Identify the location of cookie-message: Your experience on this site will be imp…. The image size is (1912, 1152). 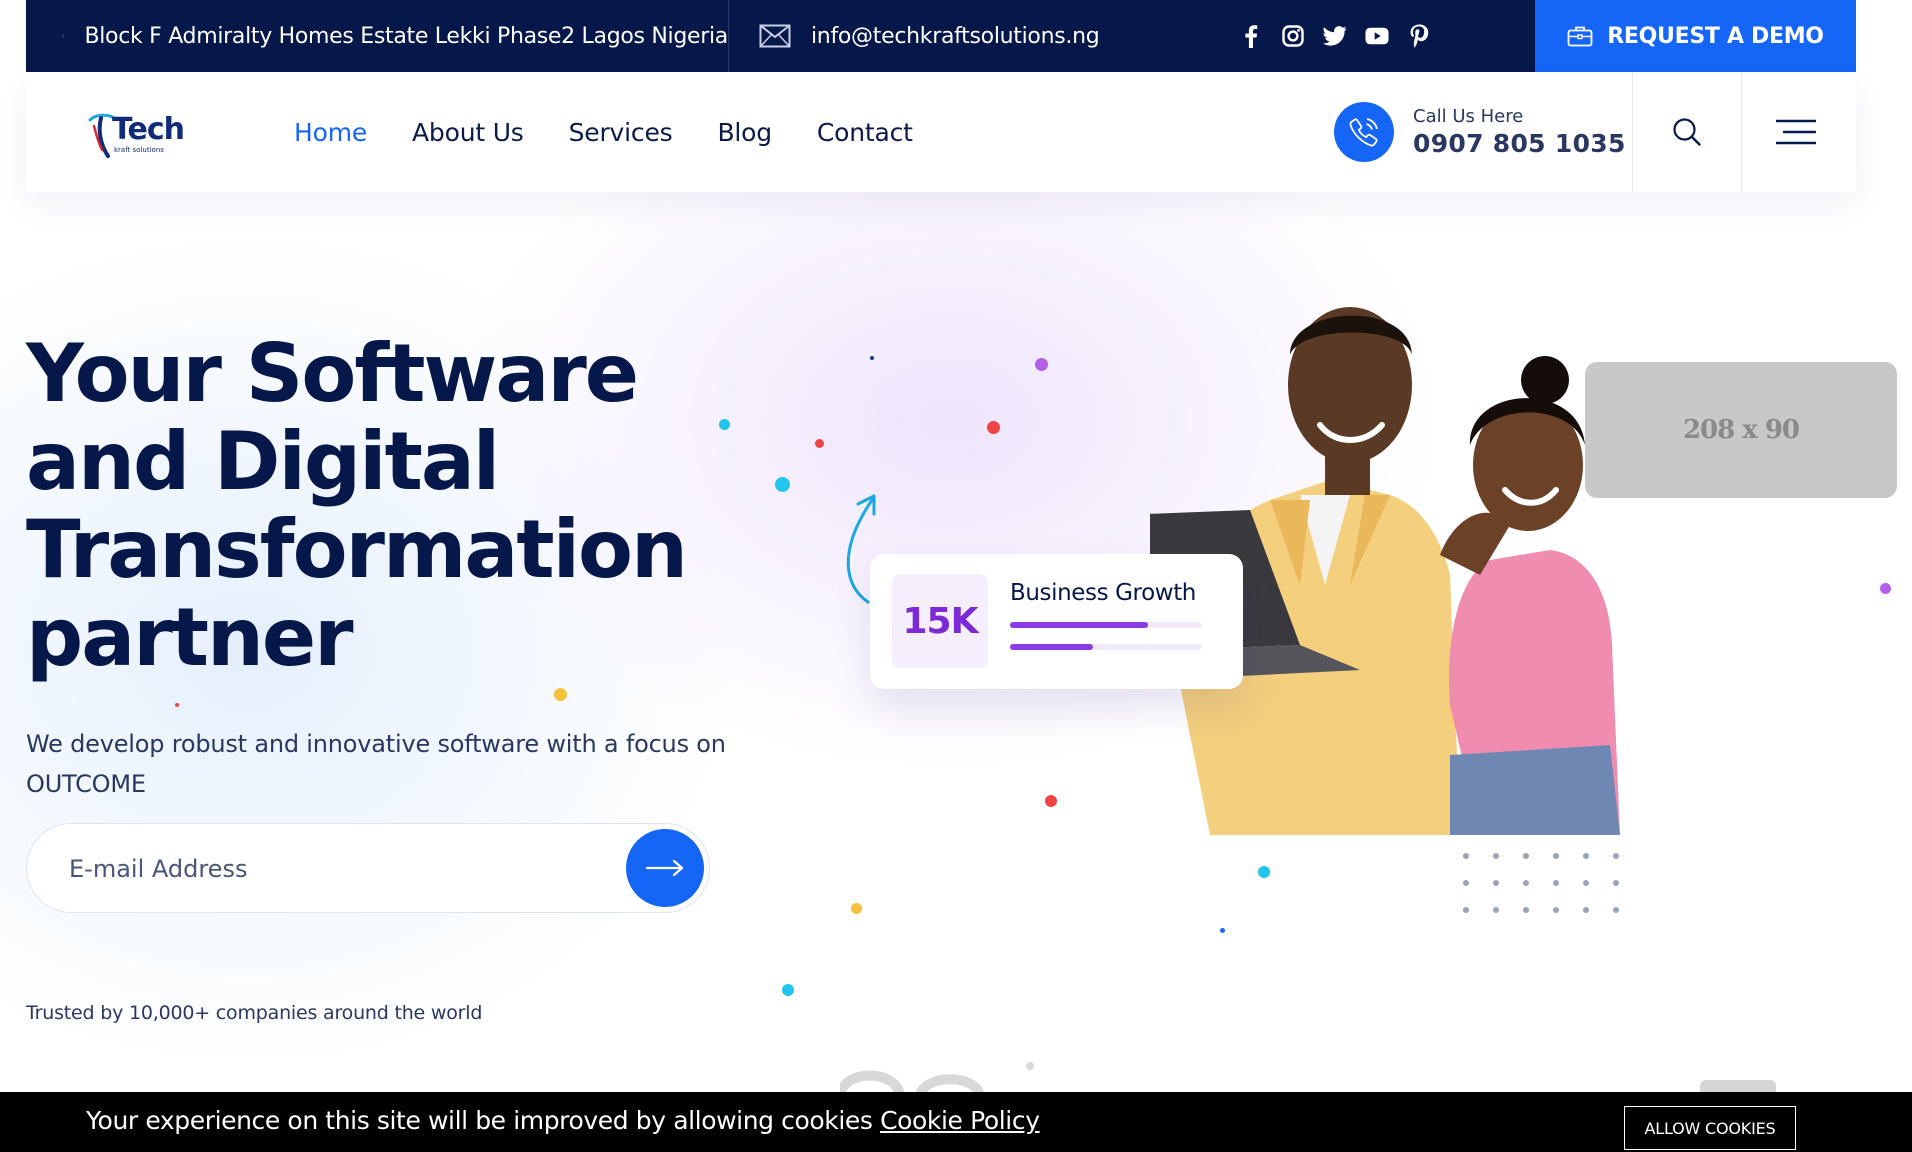
(563, 1120).